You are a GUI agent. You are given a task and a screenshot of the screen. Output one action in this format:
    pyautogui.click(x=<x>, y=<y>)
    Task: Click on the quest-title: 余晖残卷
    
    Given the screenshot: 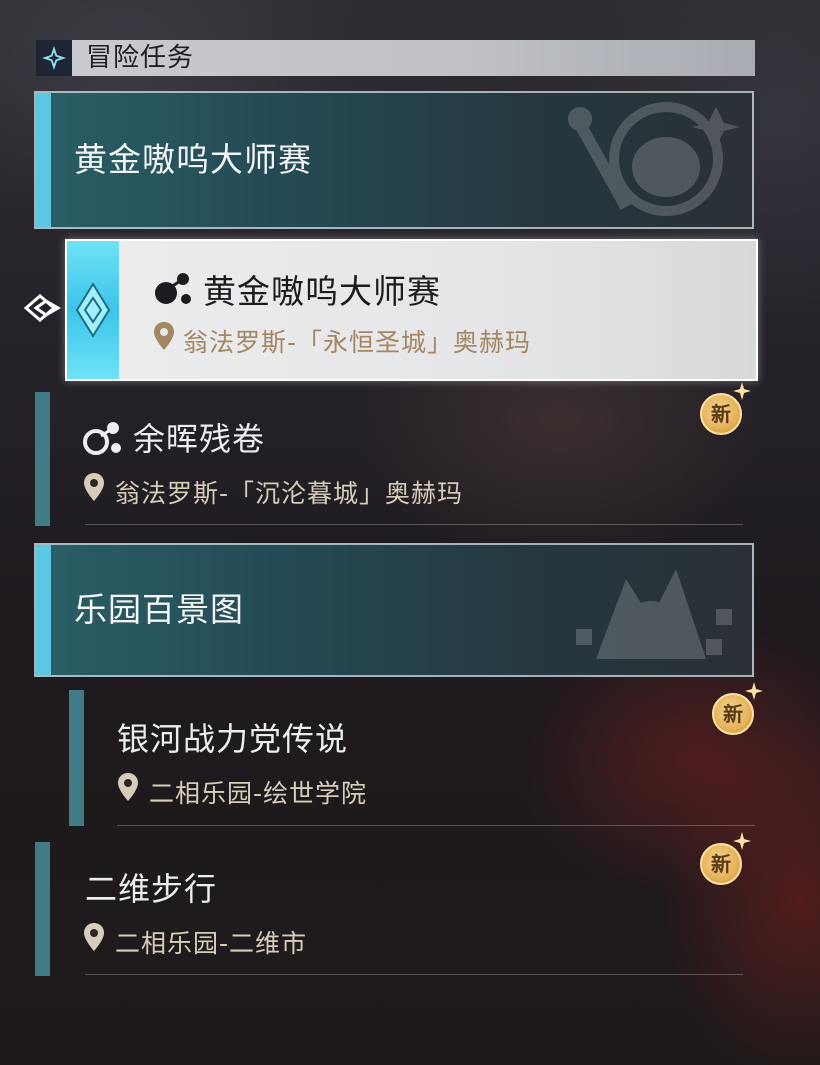 What is the action you would take?
    pyautogui.click(x=199, y=439)
    